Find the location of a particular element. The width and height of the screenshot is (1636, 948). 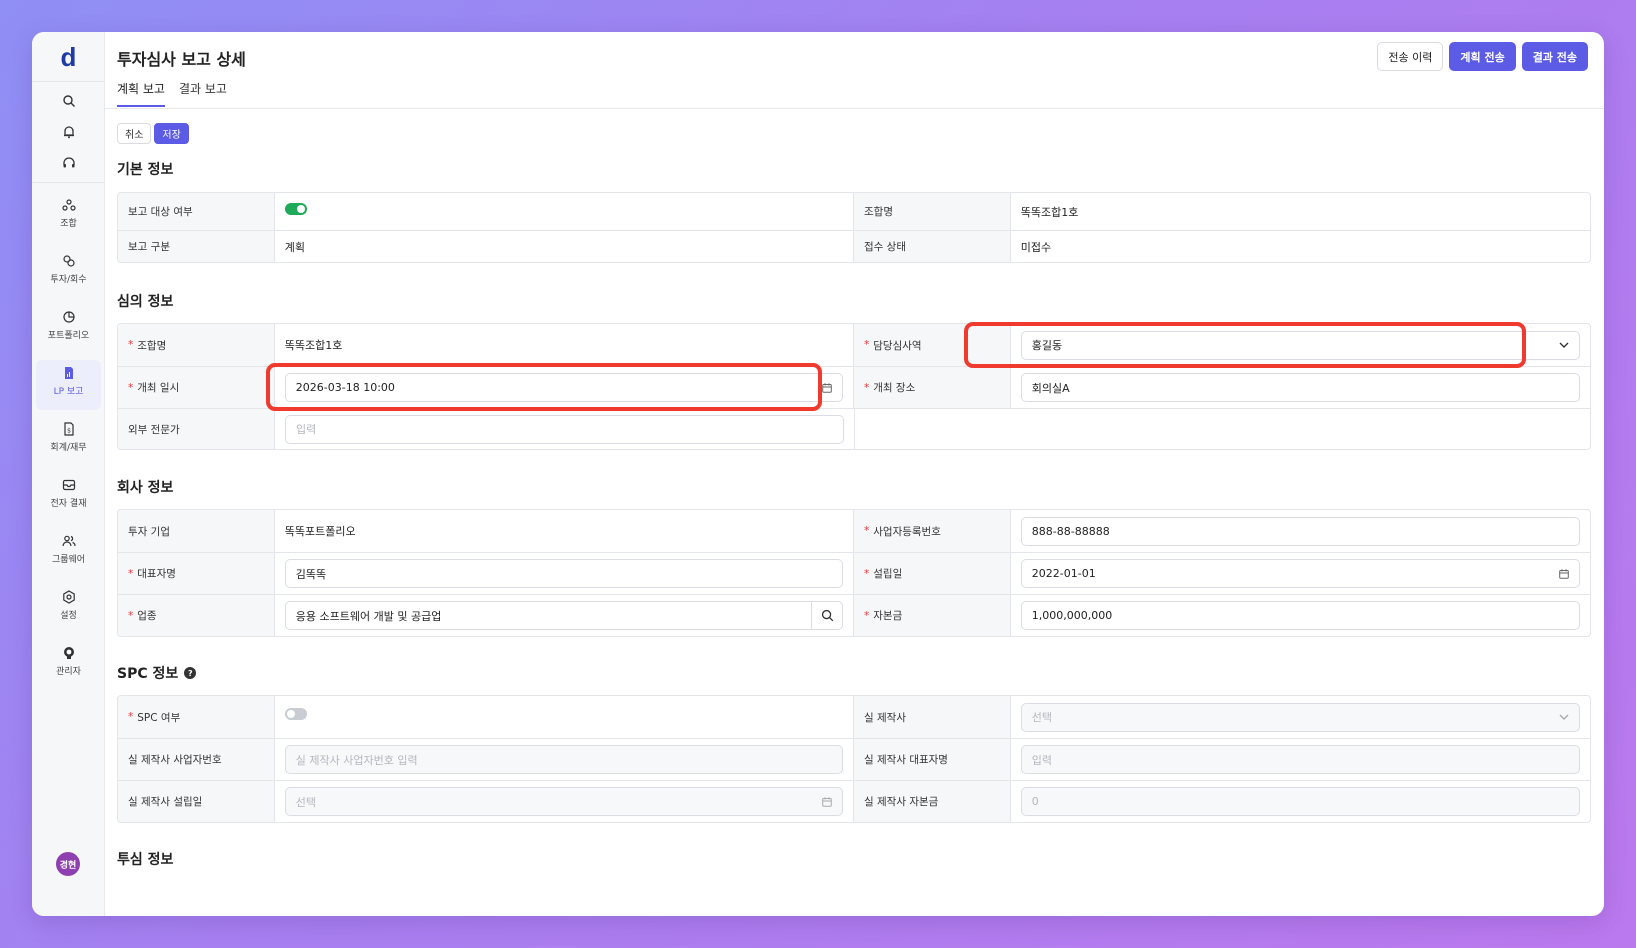

external-expert-input: 입력 is located at coordinates (564, 429).